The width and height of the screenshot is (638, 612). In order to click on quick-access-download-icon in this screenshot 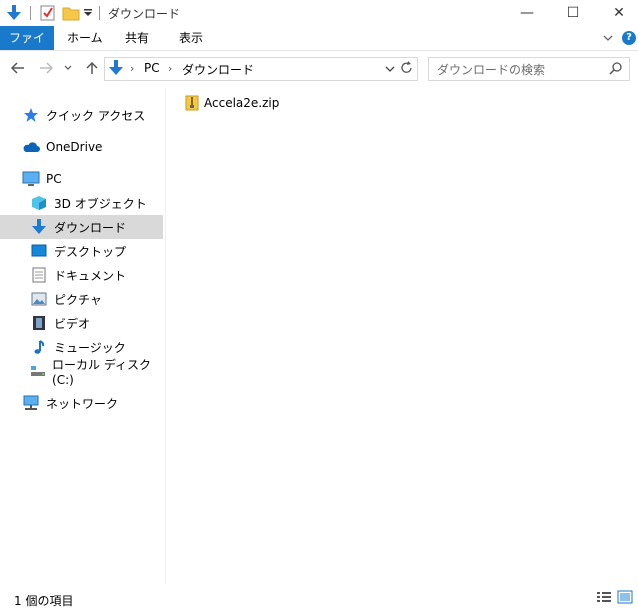, I will do `click(14, 13)`.